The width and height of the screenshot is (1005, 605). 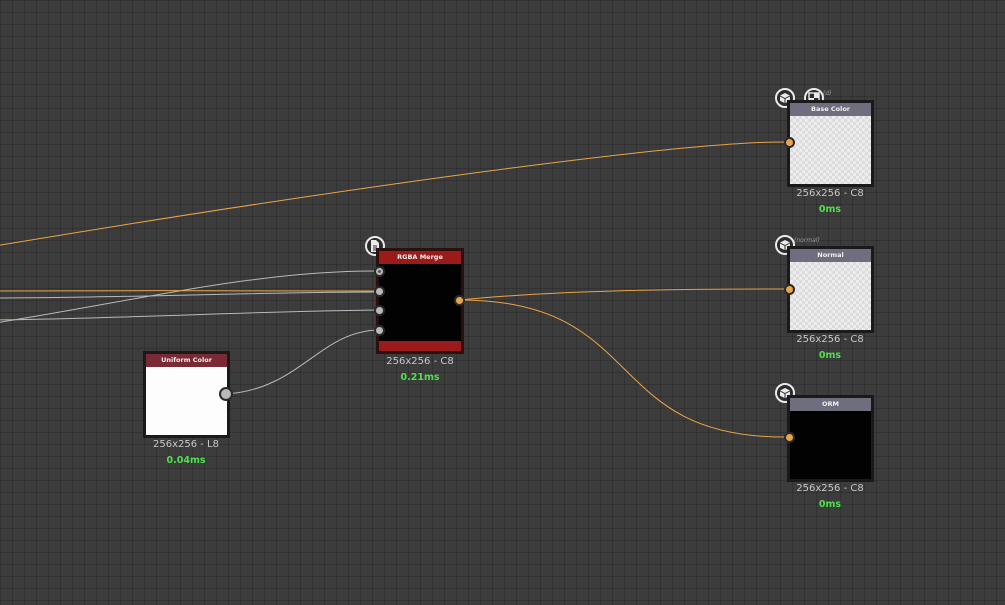 I want to click on node-tag: (normal), so click(x=807, y=240).